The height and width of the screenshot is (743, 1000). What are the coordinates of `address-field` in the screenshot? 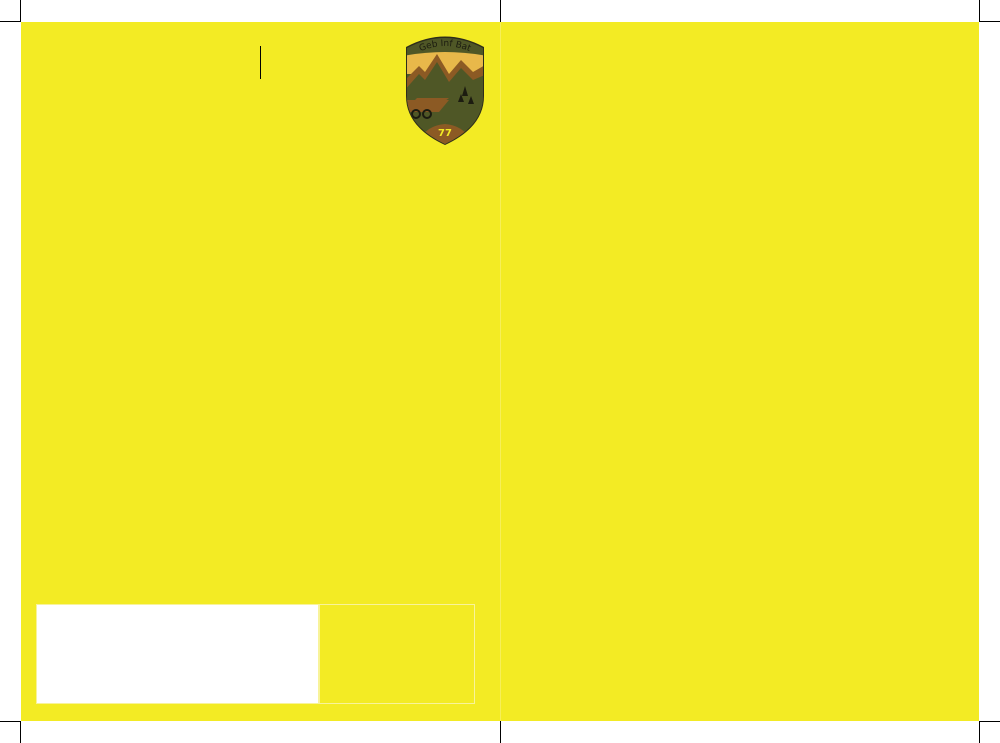 It's located at (177, 654).